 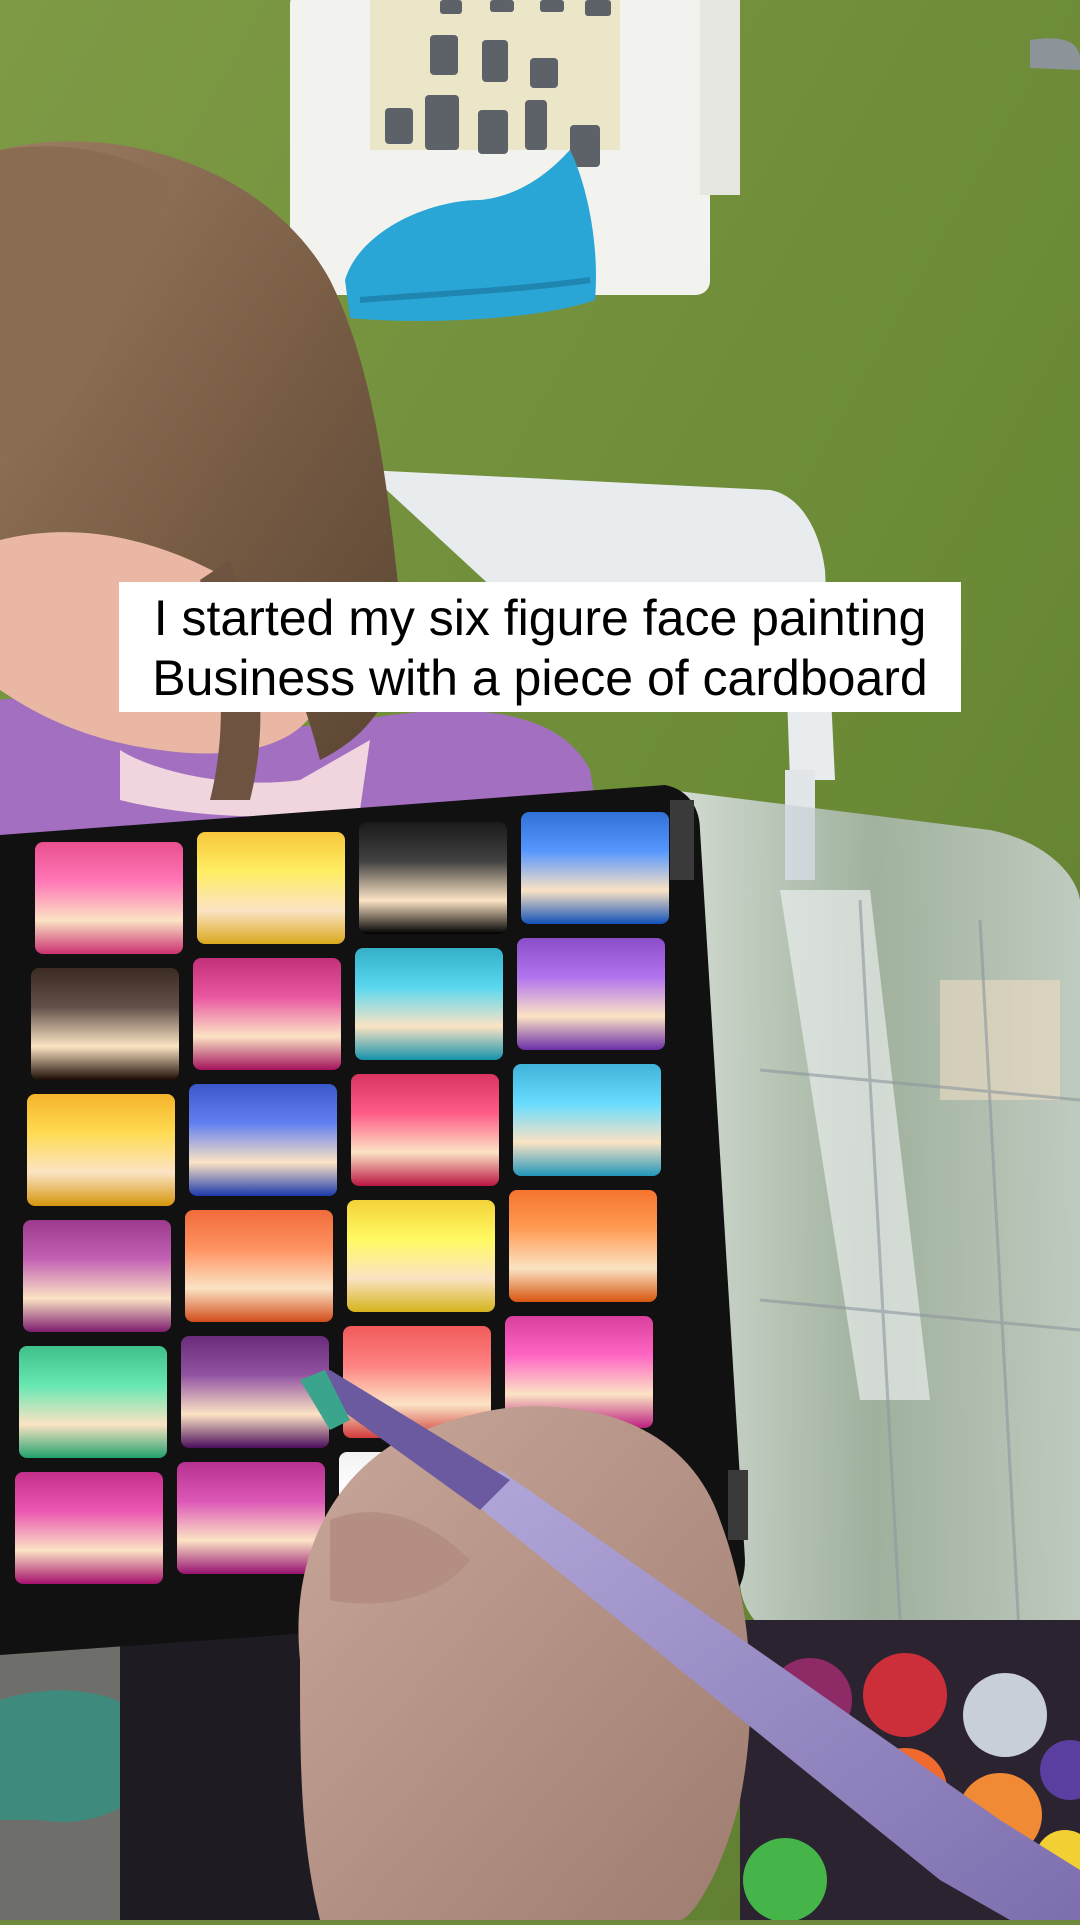 I want to click on caption-line-1: I started my six figure face painting, so click(x=540, y=618).